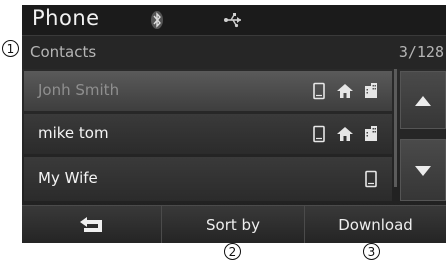 The height and width of the screenshot is (261, 446). I want to click on callout-1: 1, so click(10, 48).